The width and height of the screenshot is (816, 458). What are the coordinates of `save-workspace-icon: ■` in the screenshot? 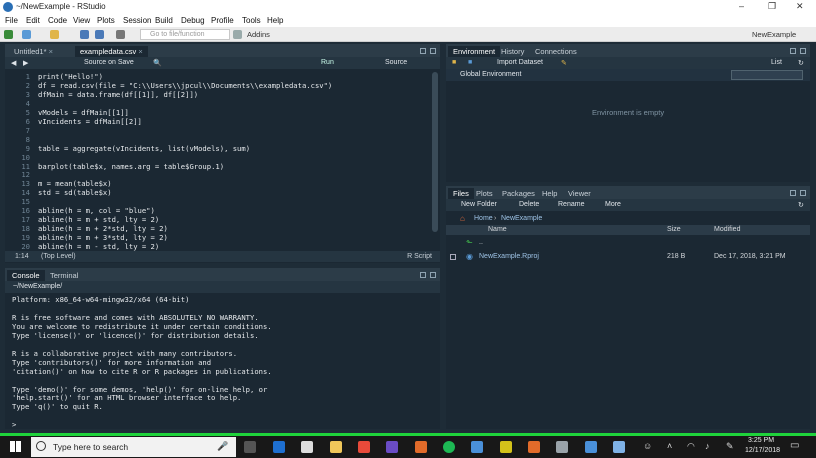 It's located at (470, 62).